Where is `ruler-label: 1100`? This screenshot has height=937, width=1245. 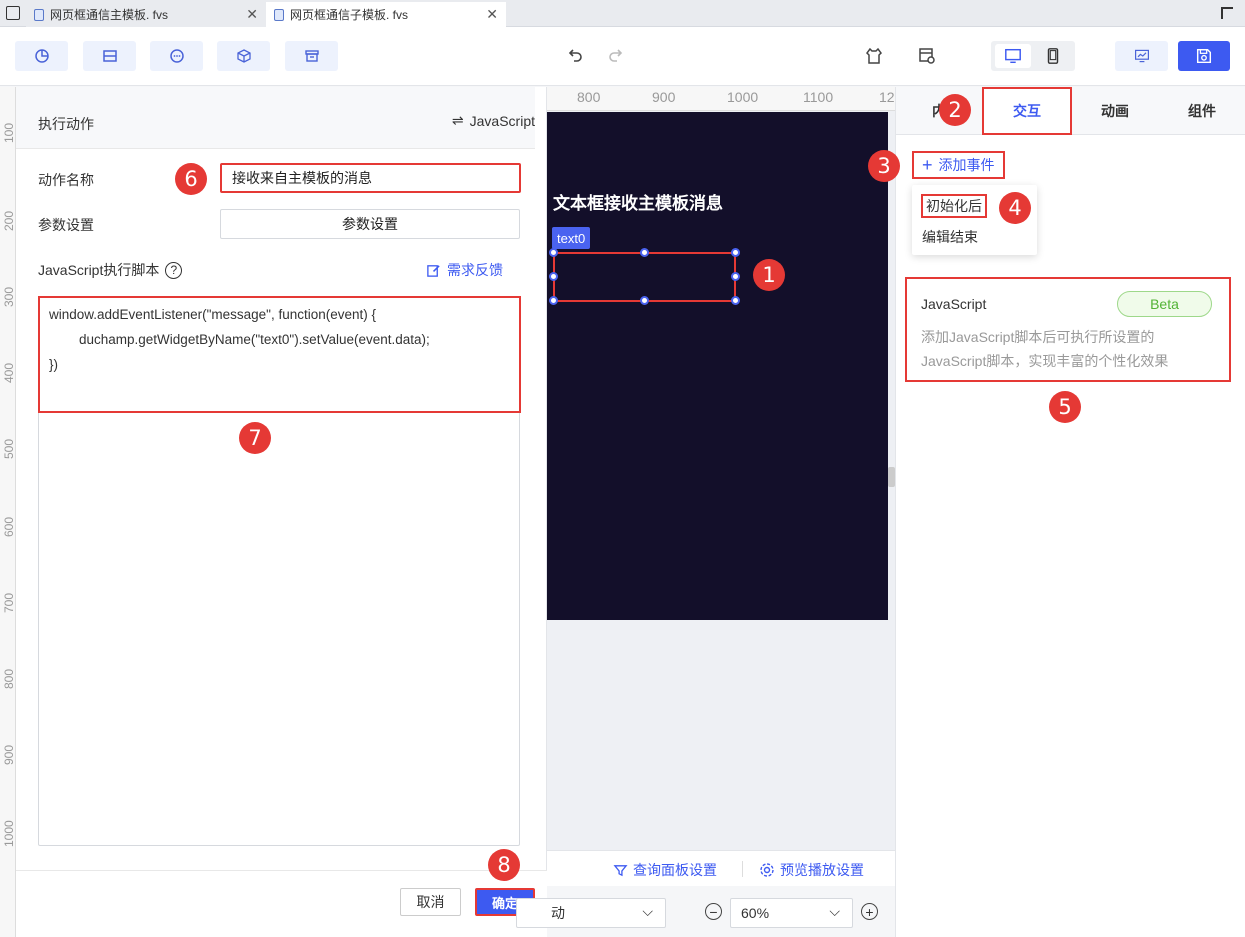
ruler-label: 1100 is located at coordinates (818, 97).